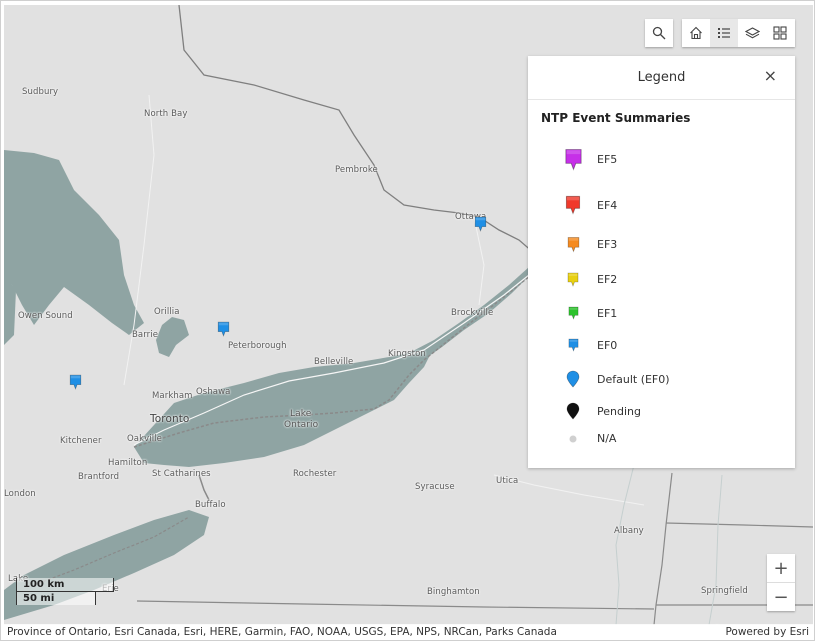  Describe the element at coordinates (213, 392) in the screenshot. I see `place-label: Oshawa` at that location.